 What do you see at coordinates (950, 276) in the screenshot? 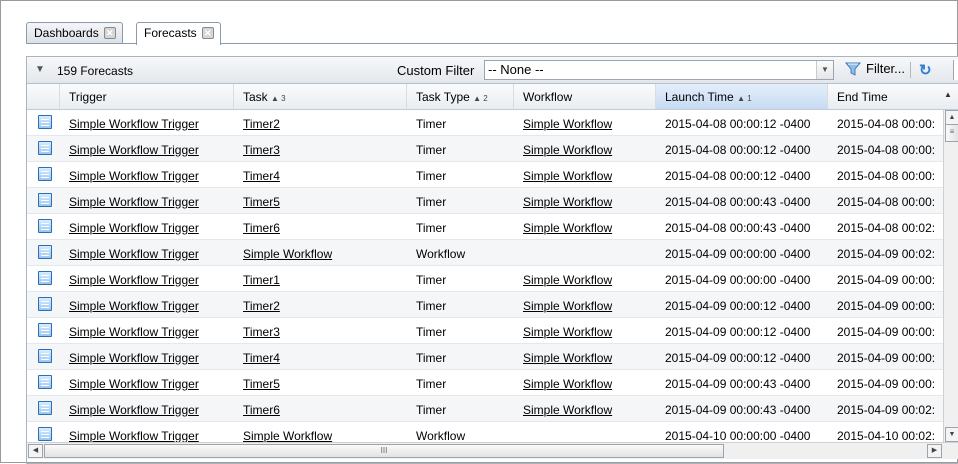
I see `vertical-scrollbar: ▲ ≡ ▼` at bounding box center [950, 276].